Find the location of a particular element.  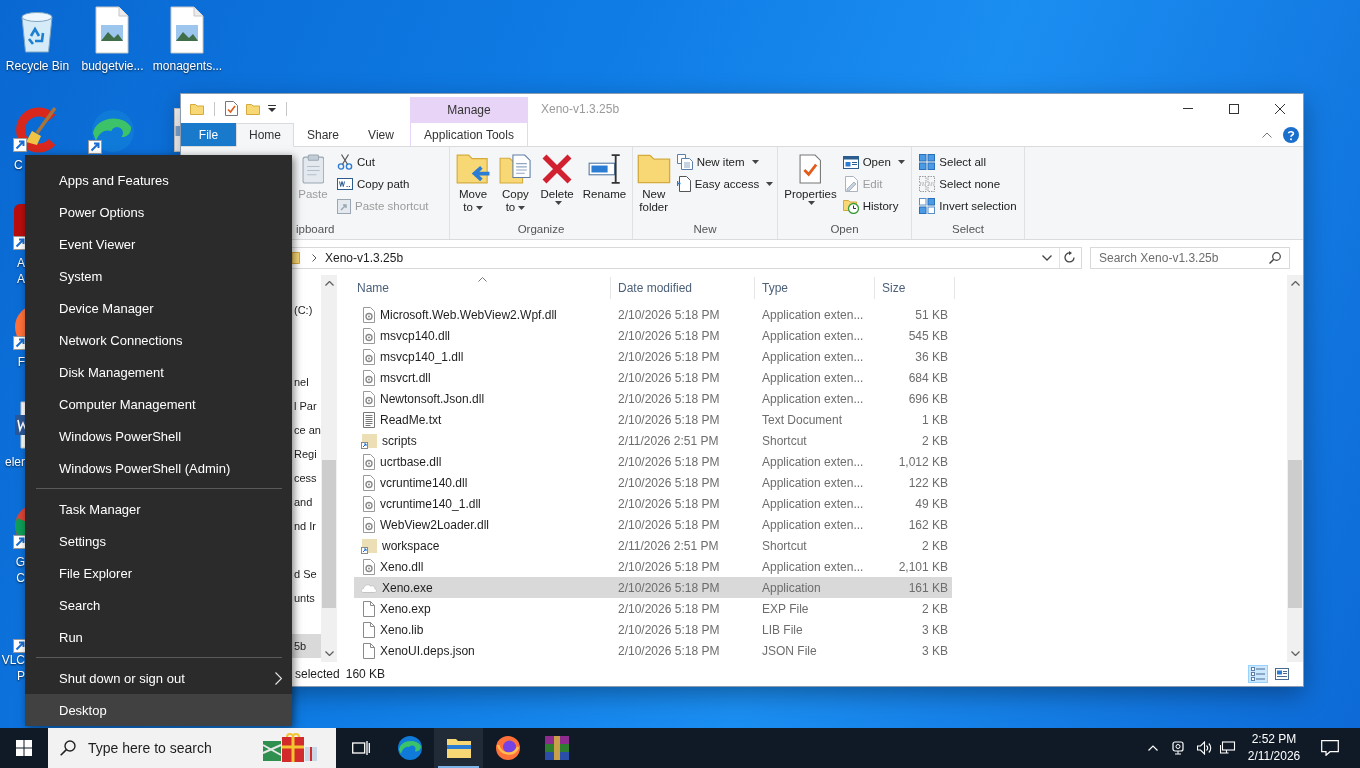

search-field: Search Xeno-v1.3.25b is located at coordinates (1190, 257).